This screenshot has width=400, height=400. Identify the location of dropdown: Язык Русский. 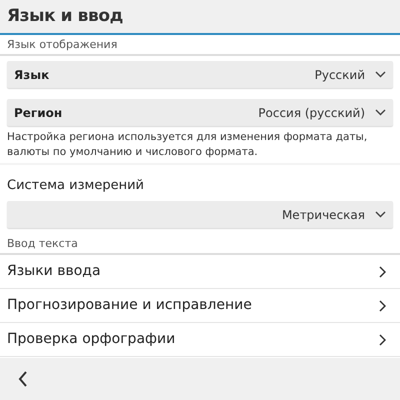
(200, 74).